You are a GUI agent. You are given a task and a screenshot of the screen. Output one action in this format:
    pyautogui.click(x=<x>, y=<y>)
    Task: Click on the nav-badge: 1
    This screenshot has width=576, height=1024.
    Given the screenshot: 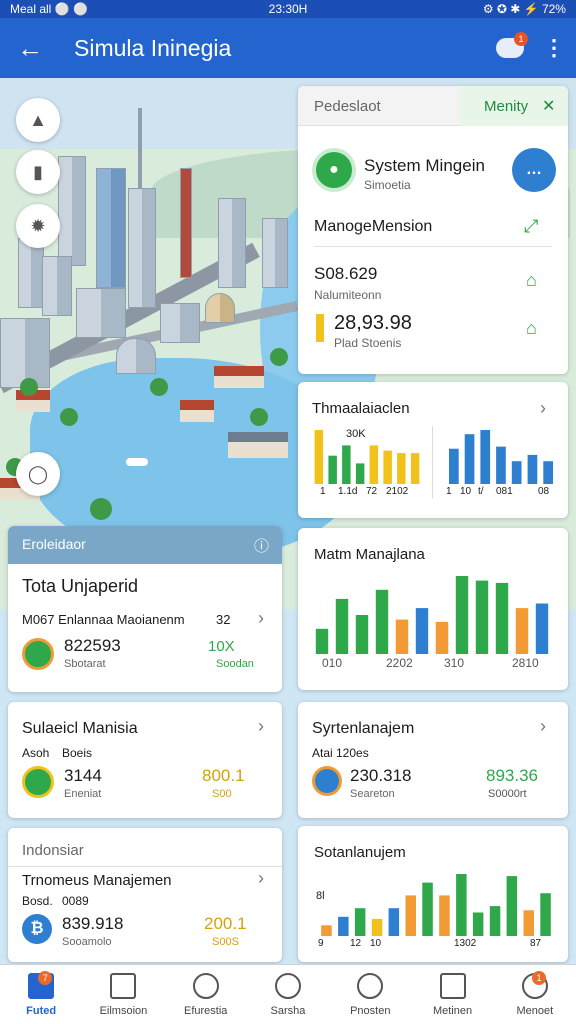 What is the action you would take?
    pyautogui.click(x=538, y=978)
    